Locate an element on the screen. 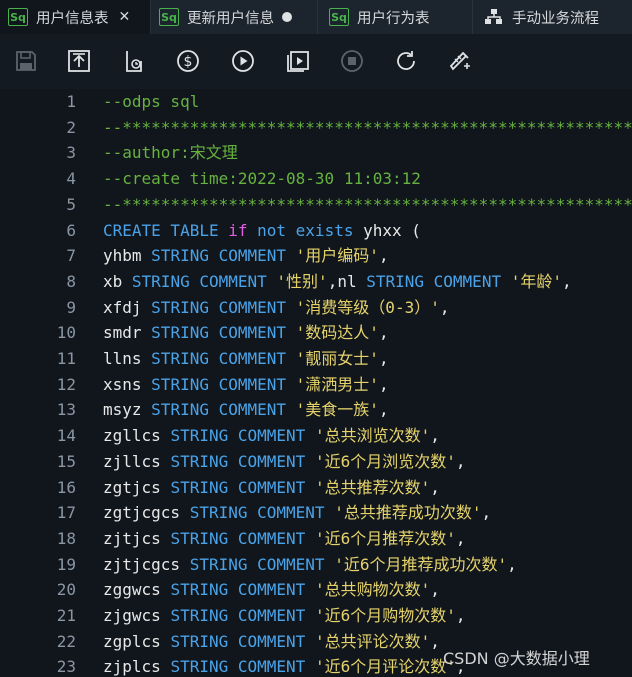 The width and height of the screenshot is (632, 677). line-number: 3 is located at coordinates (71, 153).